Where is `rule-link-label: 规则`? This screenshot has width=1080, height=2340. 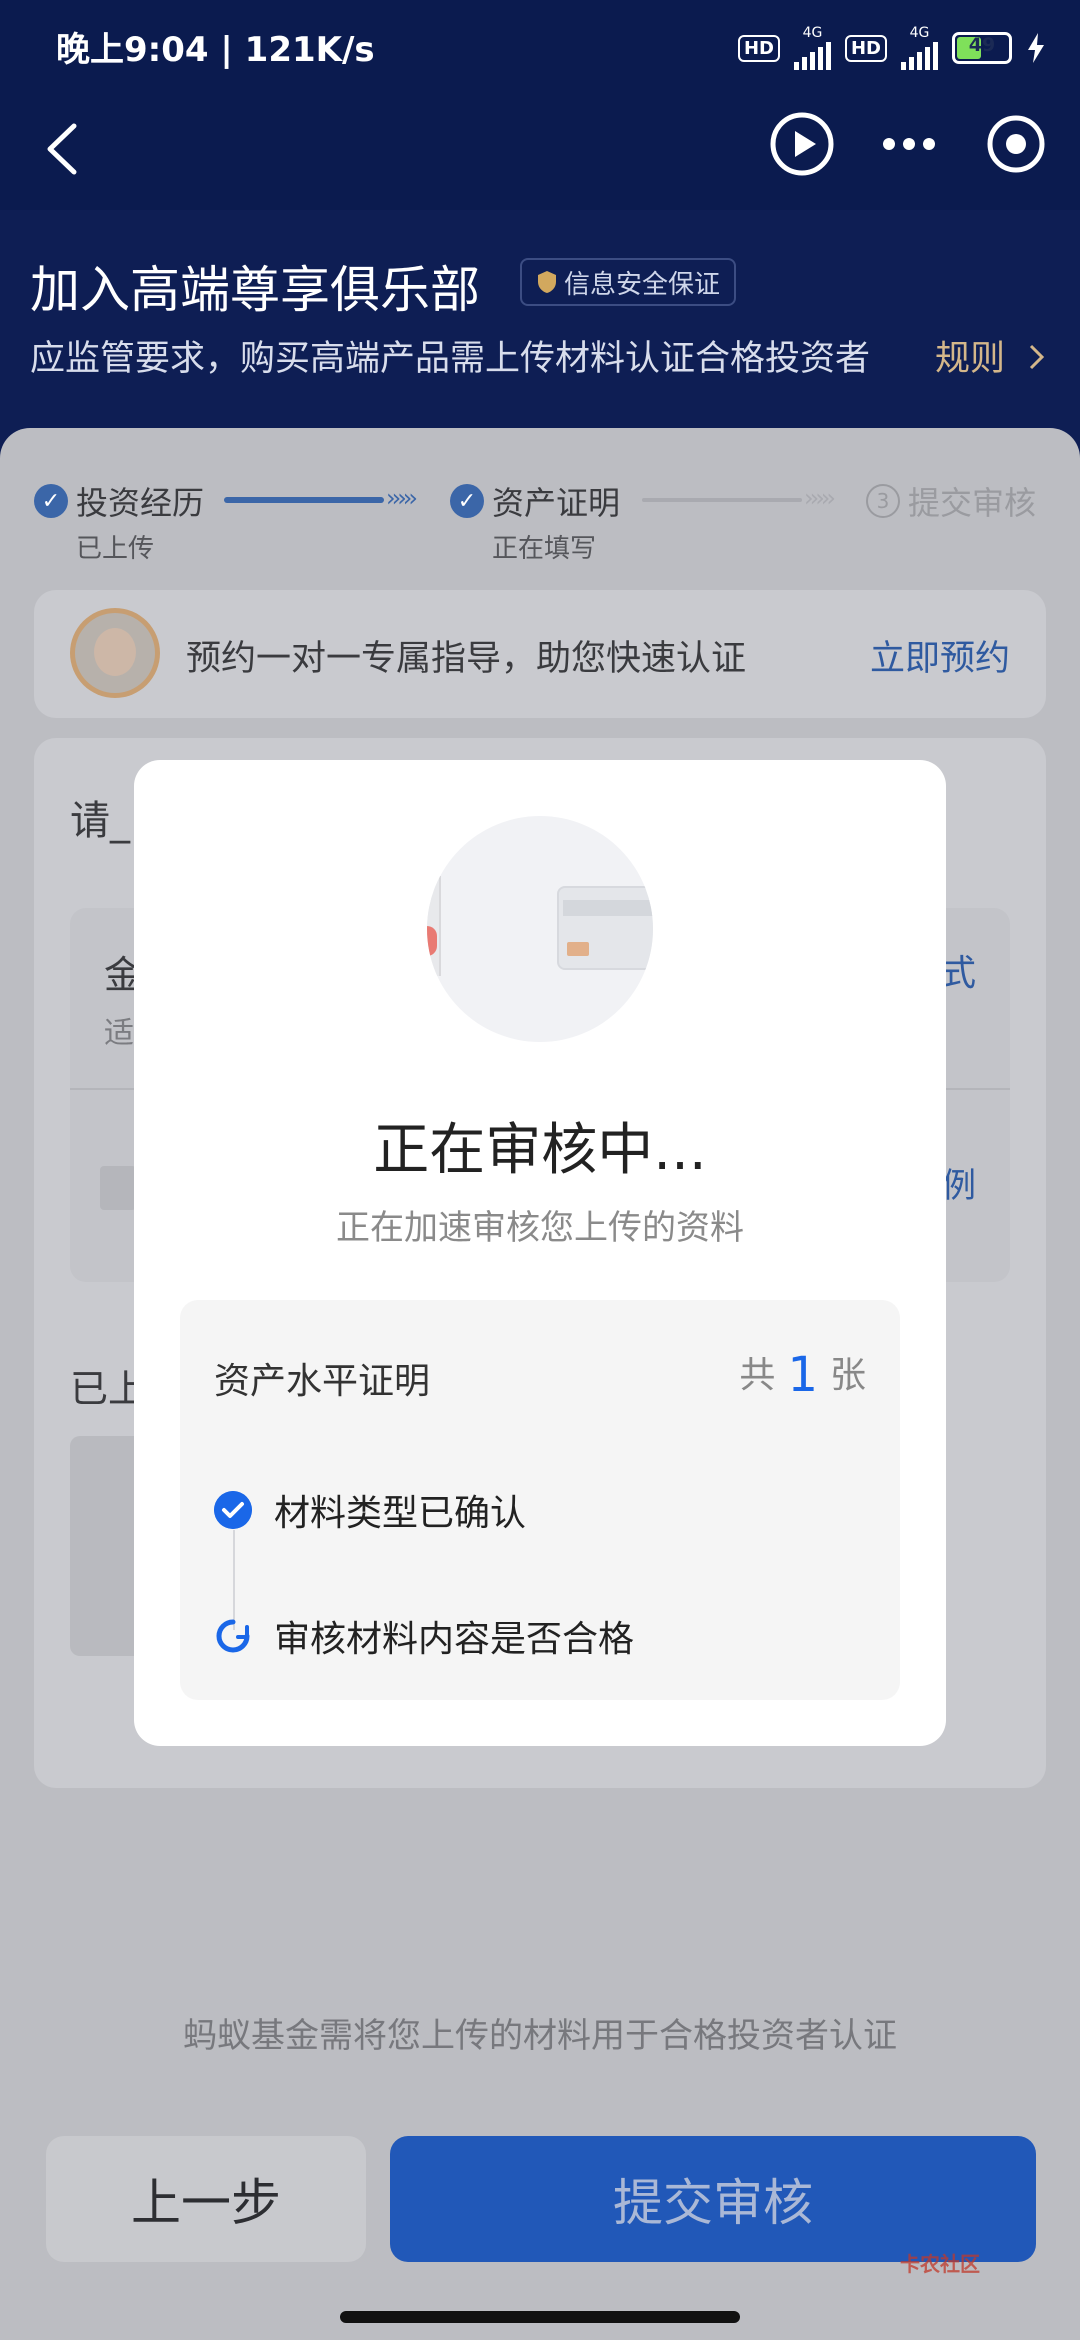 rule-link-label: 规则 is located at coordinates (970, 359).